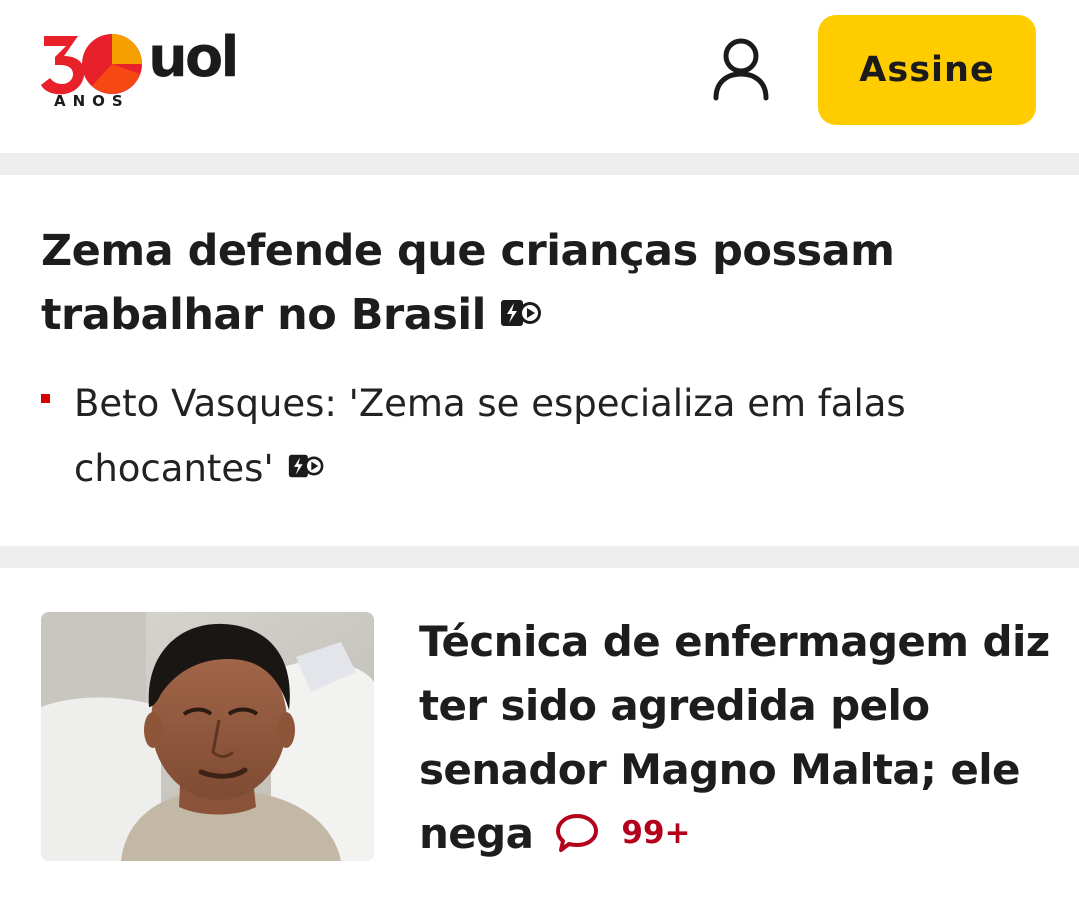 This screenshot has height=903, width=1079. What do you see at coordinates (577, 832) in the screenshot?
I see `comment-bubble-icon` at bounding box center [577, 832].